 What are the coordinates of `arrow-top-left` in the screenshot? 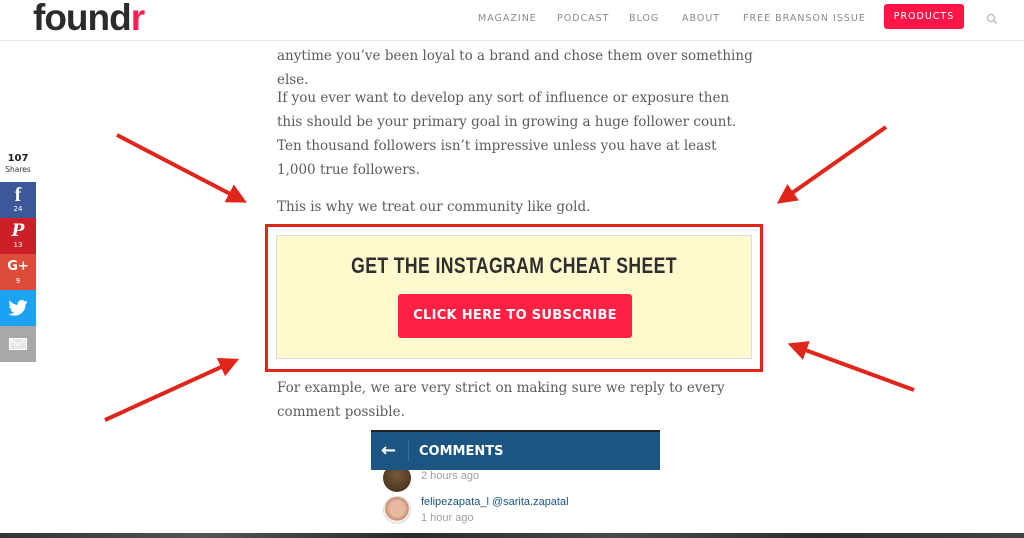 It's located at (181, 168).